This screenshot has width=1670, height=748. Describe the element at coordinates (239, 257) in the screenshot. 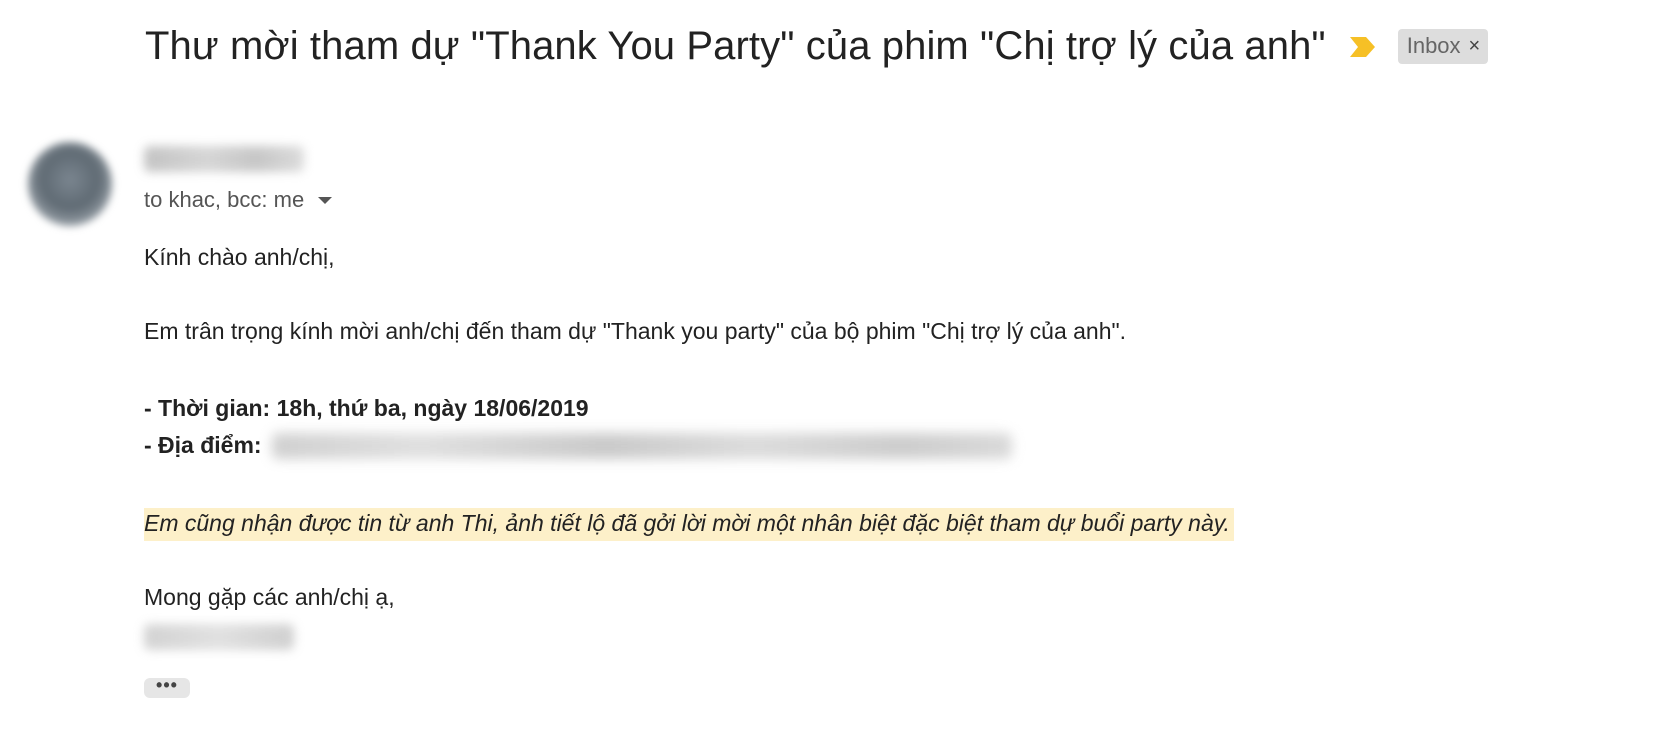

I see `email-greeting: Kính chào anh/chị,` at that location.